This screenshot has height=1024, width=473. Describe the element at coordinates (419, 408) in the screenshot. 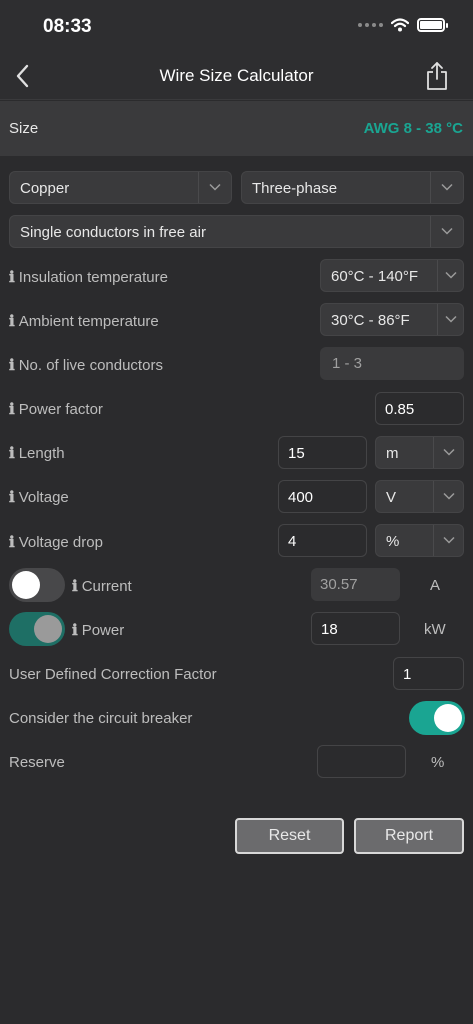

I see `power-factor-input: 0.85` at that location.